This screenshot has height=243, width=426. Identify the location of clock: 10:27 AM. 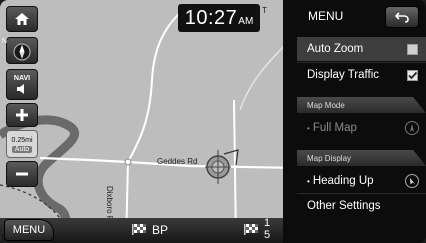
(219, 18).